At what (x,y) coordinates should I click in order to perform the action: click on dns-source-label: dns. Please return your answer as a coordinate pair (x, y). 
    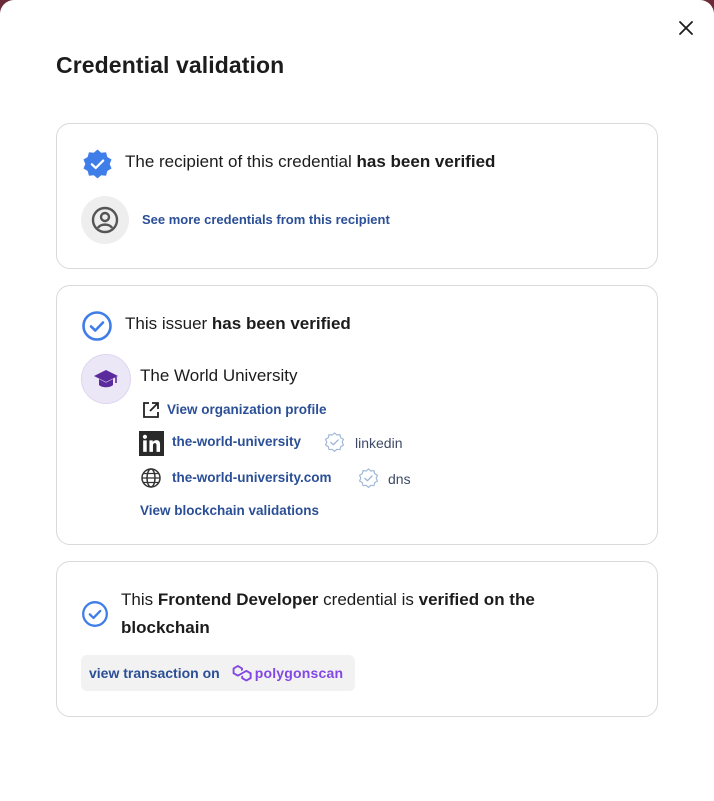
    Looking at the image, I should click on (399, 479).